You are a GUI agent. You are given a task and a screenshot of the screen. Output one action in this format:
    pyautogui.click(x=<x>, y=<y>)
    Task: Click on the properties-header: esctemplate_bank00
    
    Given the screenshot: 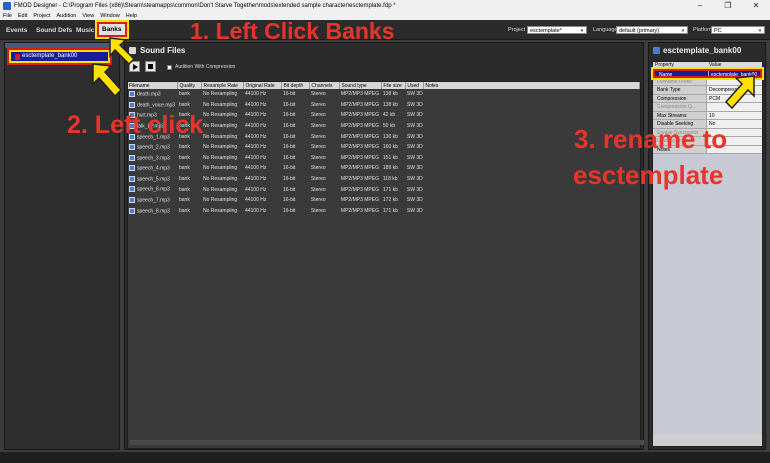 What is the action you would take?
    pyautogui.click(x=697, y=50)
    